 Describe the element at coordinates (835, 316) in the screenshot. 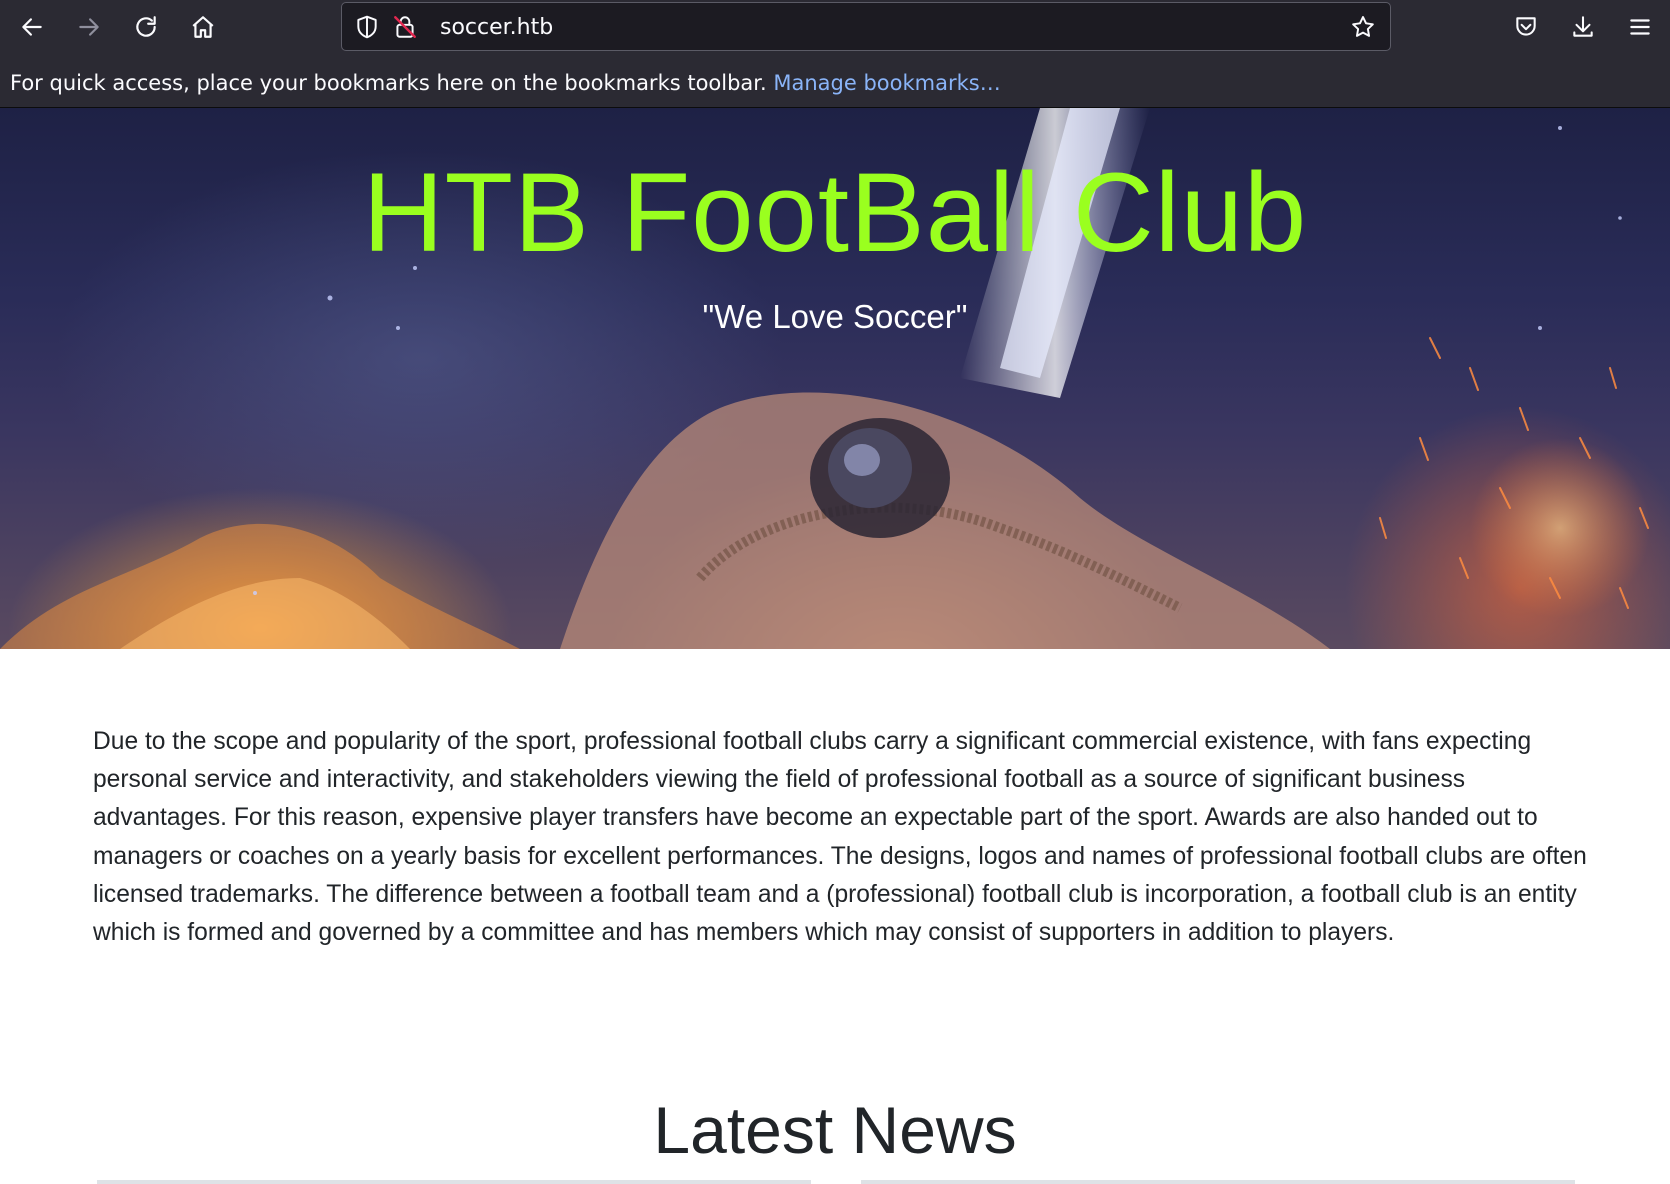

I see `site-tagline: "We Love Soccer"` at that location.